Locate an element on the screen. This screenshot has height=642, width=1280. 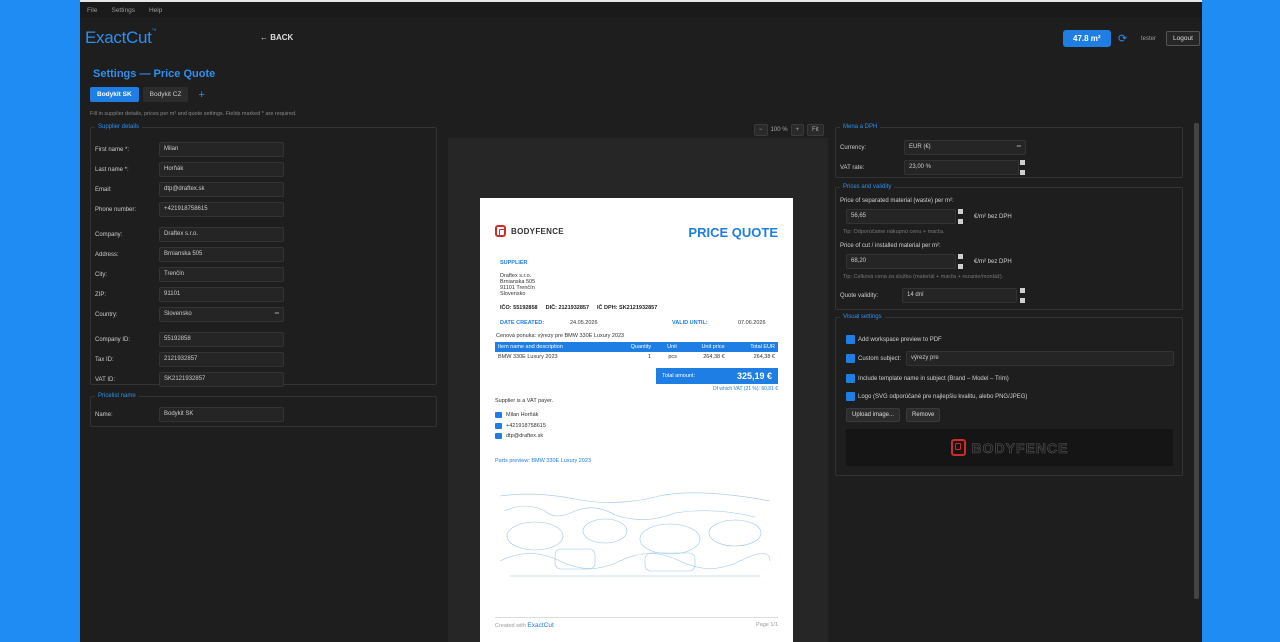
zoom-bar: − 100 % + Fit is located at coordinates (789, 130).